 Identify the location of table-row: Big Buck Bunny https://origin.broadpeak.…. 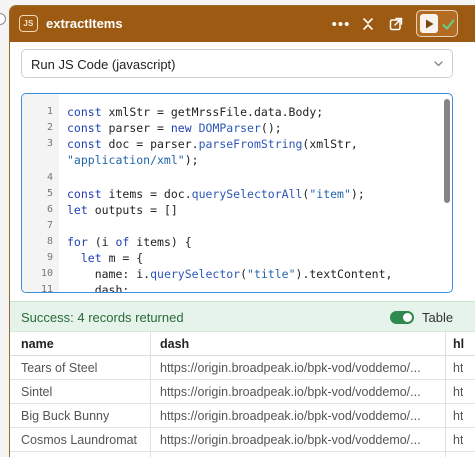
(242, 416).